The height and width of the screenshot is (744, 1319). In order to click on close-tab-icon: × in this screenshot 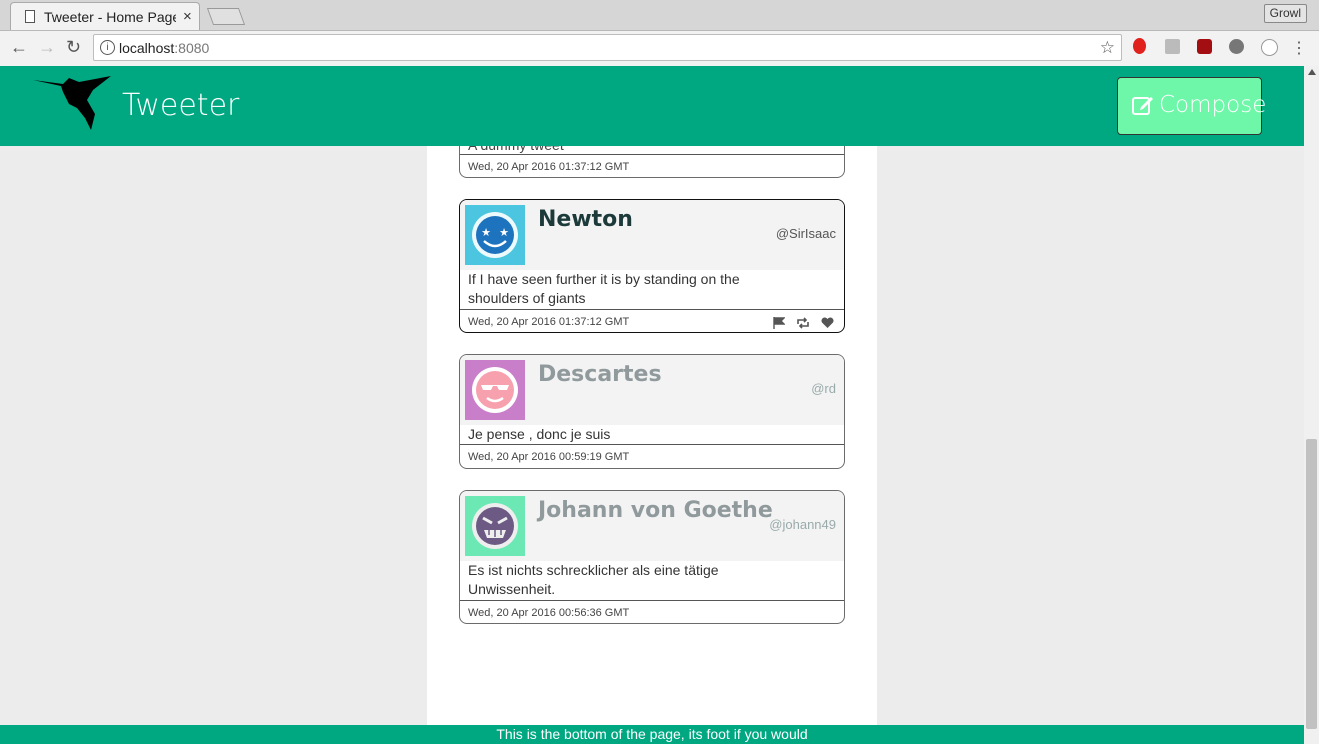, I will do `click(187, 16)`.